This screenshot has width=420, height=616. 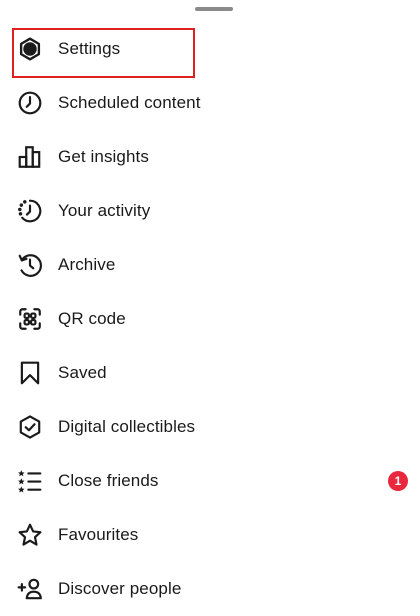 I want to click on add-person-icon, so click(x=30, y=589).